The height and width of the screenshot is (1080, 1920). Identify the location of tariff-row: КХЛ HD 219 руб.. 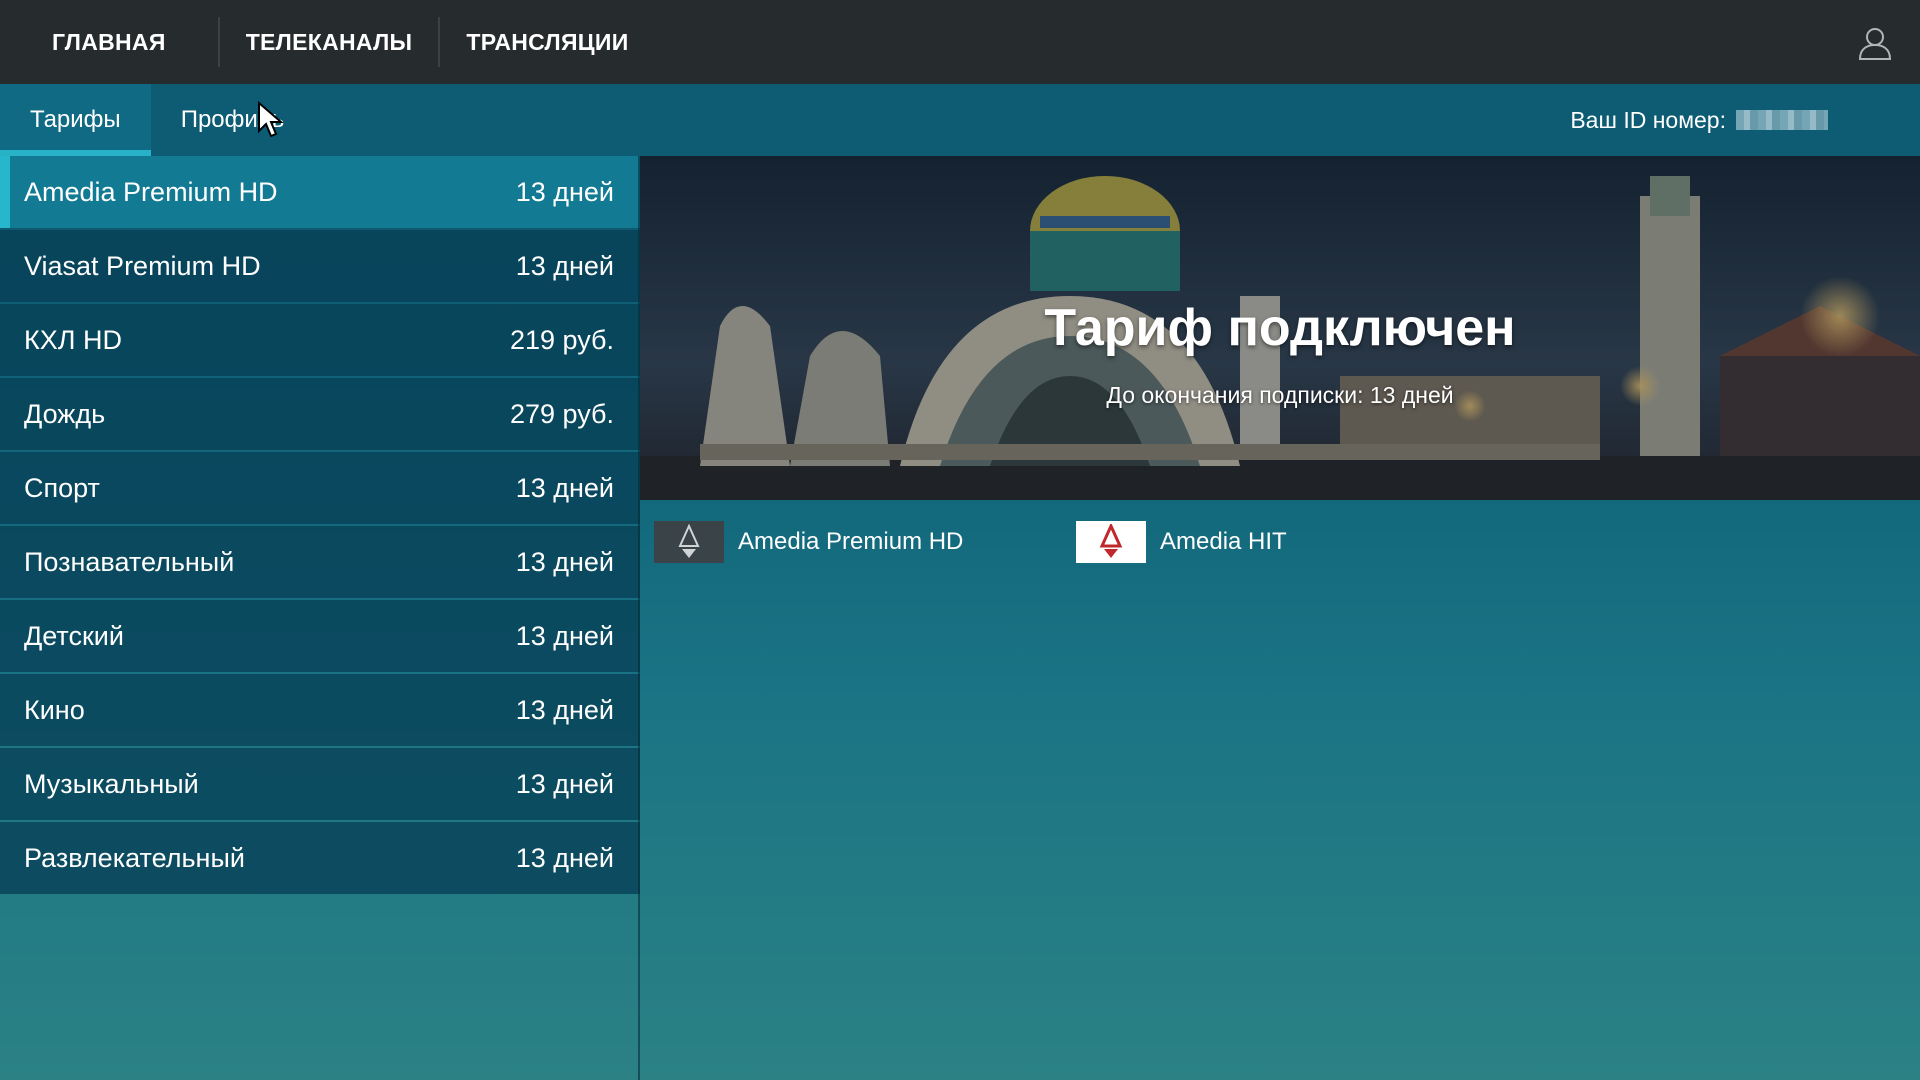
(320, 340).